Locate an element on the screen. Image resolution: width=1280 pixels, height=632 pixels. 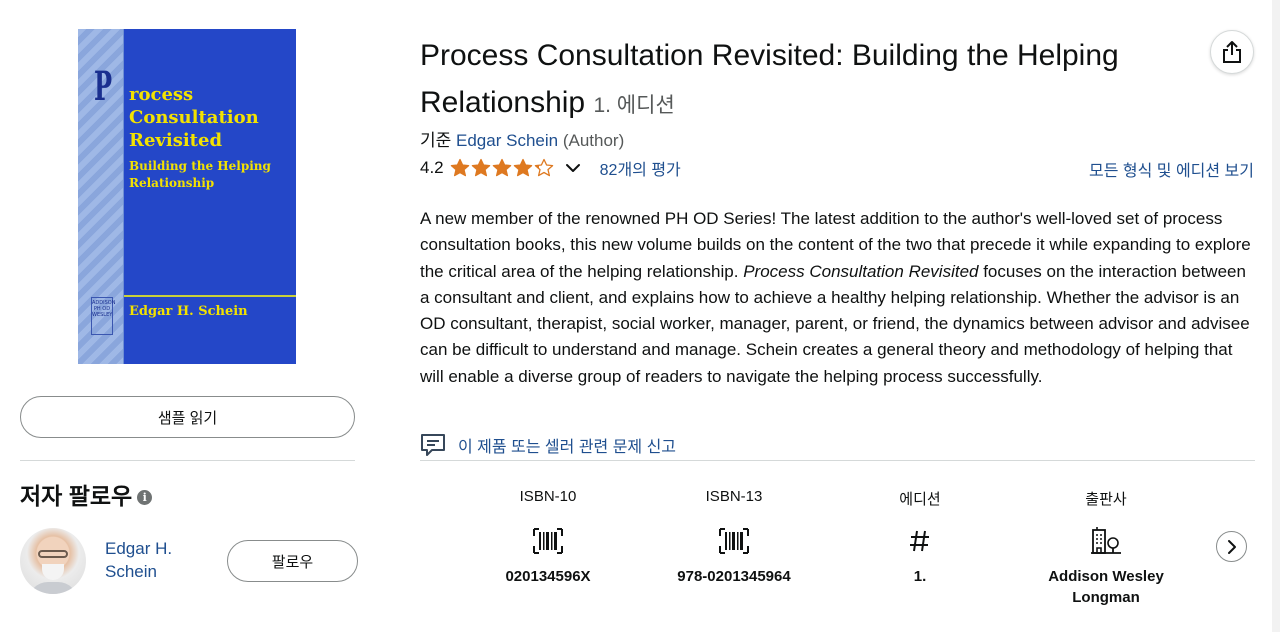
cover-author: Edgar H. Schein is located at coordinates (188, 311).